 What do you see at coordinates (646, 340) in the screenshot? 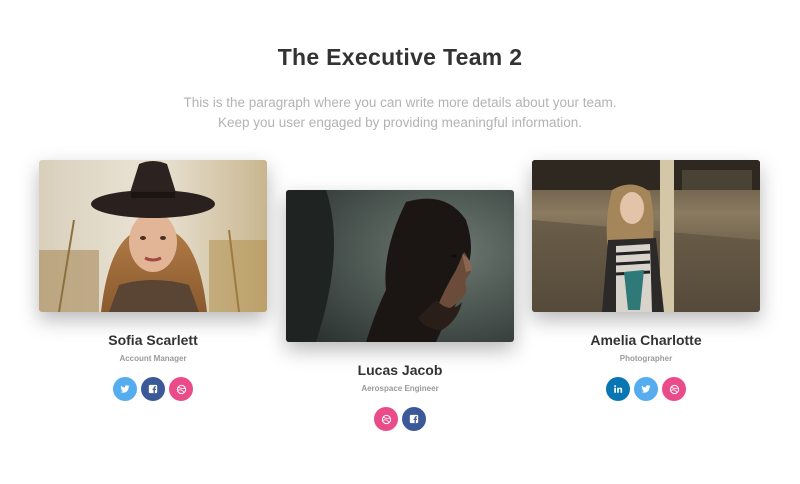
I see `member-name: Amelia Charlotte` at bounding box center [646, 340].